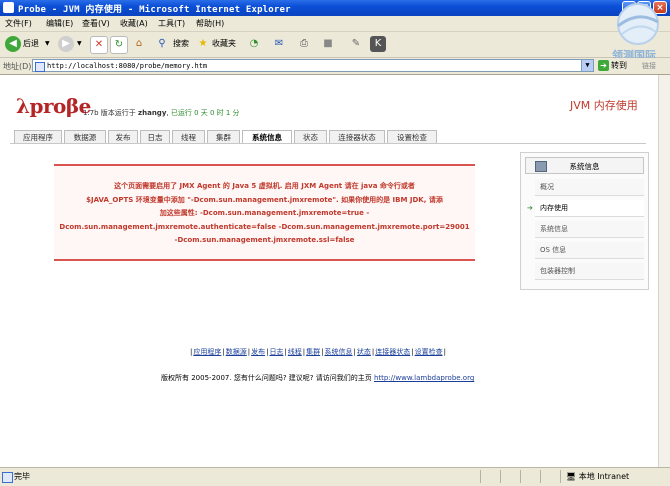  I want to click on footer-link-cluster: 集群, so click(313, 352).